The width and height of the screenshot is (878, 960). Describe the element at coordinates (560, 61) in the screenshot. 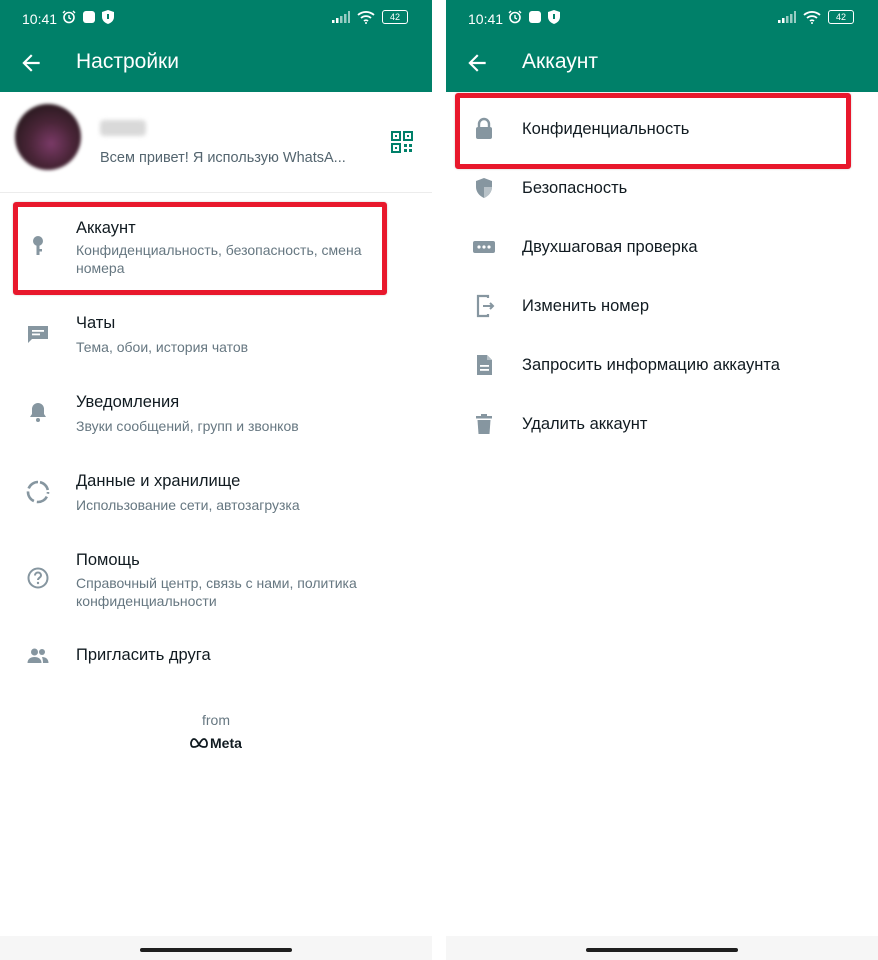

I see `page-title: Аккаунт` at that location.